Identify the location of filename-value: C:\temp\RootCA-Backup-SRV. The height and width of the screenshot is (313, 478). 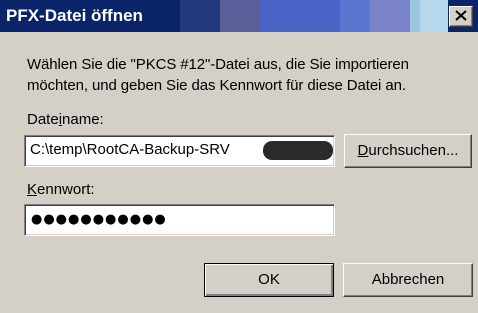
(130, 149).